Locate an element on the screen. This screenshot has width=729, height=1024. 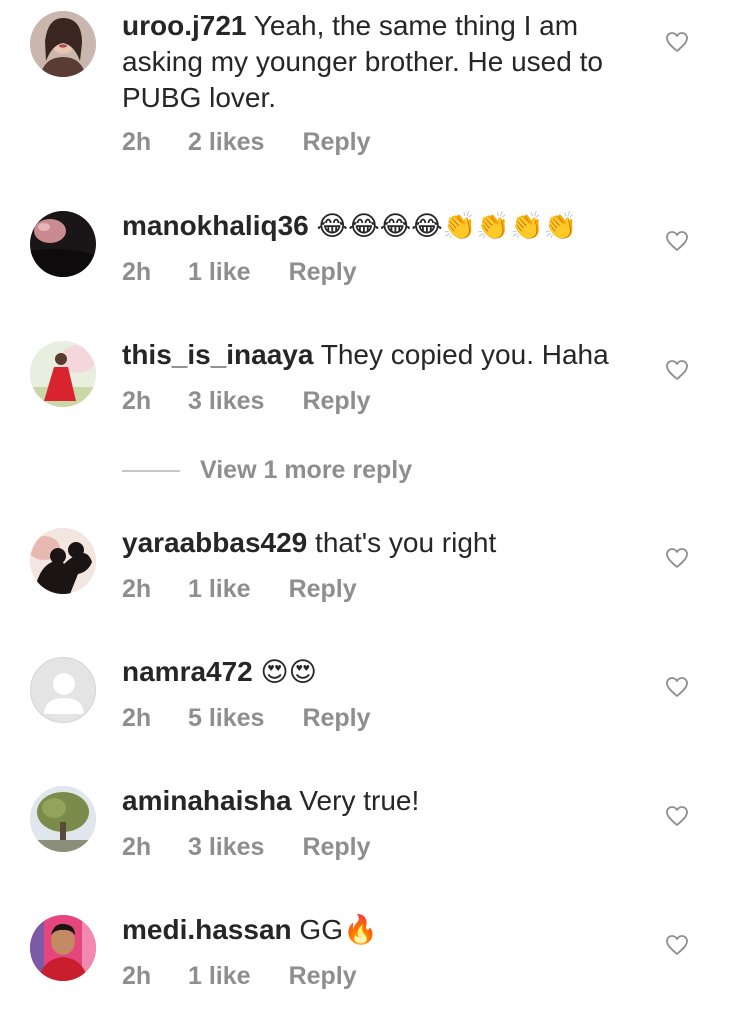
comment-username: manokhaliq36 is located at coordinates (215, 225).